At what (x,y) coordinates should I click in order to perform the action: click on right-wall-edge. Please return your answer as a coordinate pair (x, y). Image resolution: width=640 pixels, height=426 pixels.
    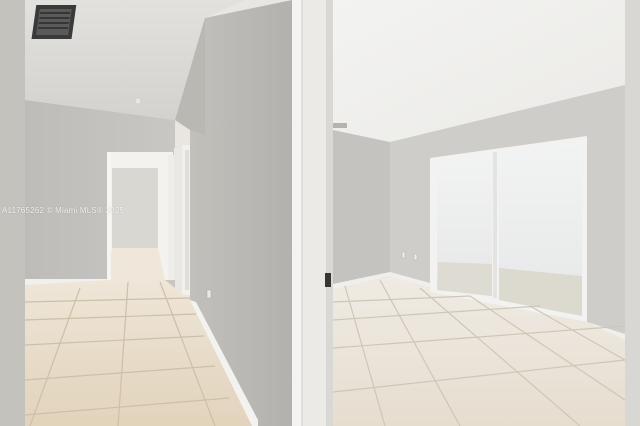
    Looking at the image, I should click on (632, 213).